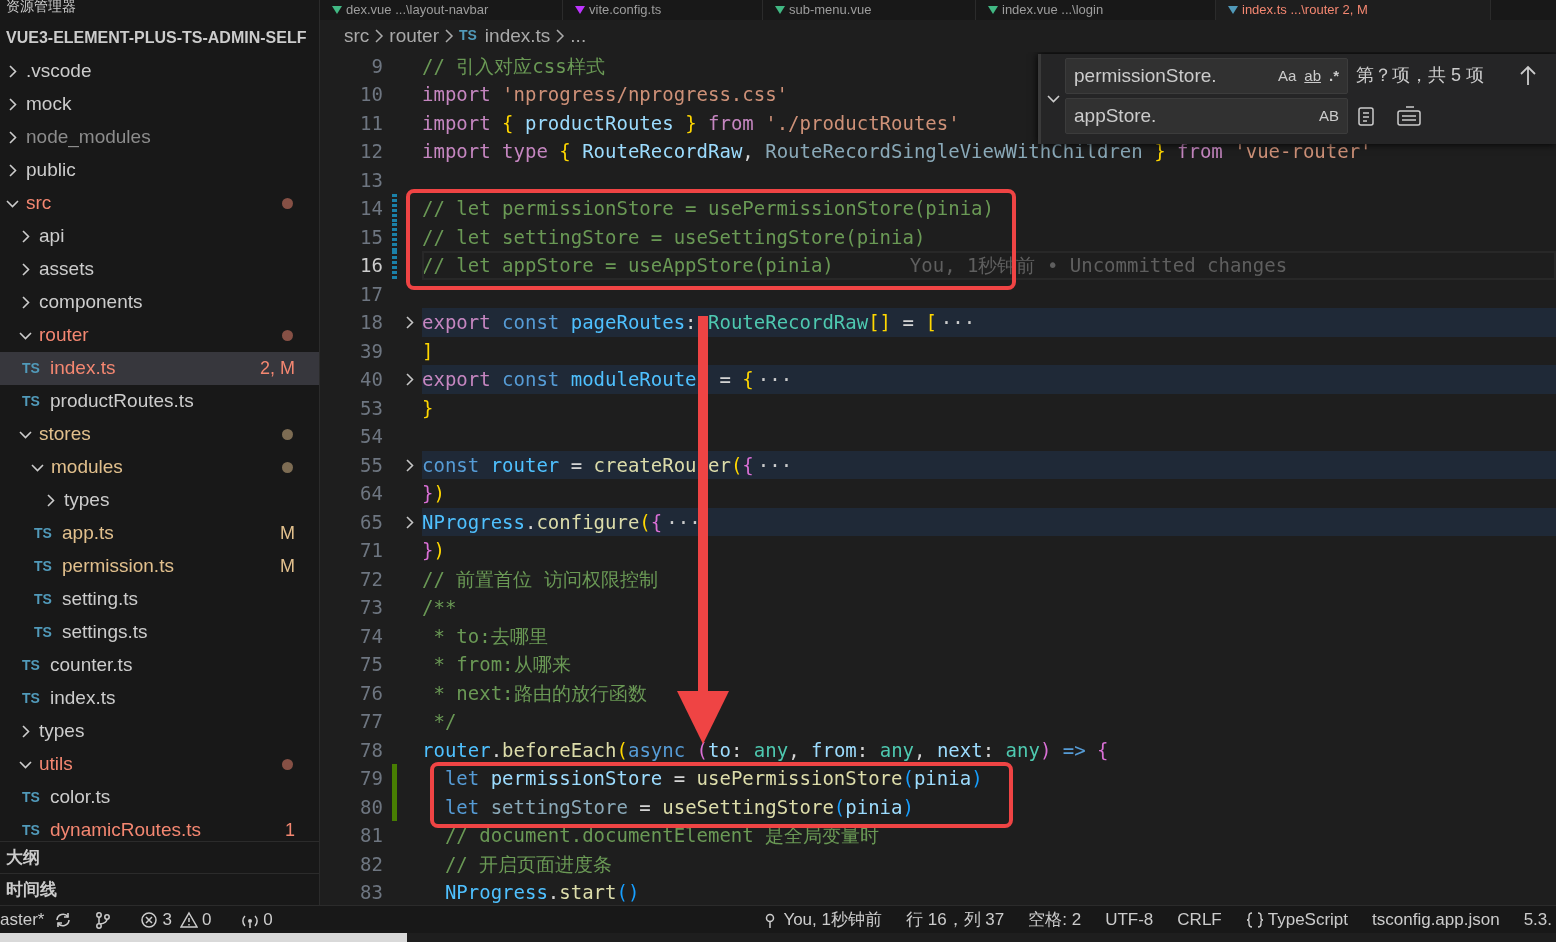  What do you see at coordinates (31, 889) in the screenshot?
I see `section-header: 时间线` at bounding box center [31, 889].